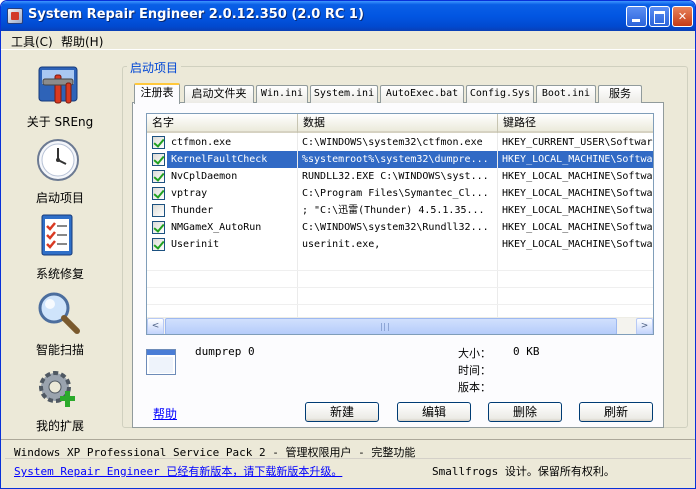 This screenshot has width=696, height=489. Describe the element at coordinates (165, 413) in the screenshot. I see `help-link: 帮助` at that location.